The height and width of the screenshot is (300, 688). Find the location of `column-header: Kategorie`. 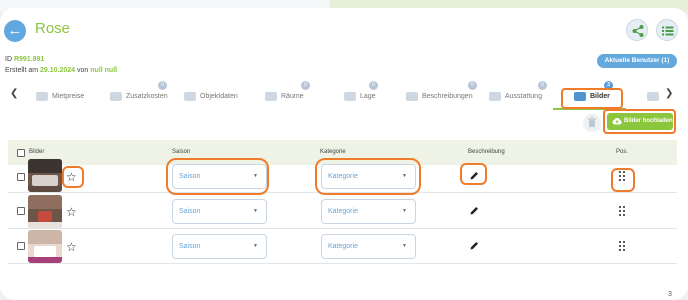

column-header: Kategorie is located at coordinates (333, 152).